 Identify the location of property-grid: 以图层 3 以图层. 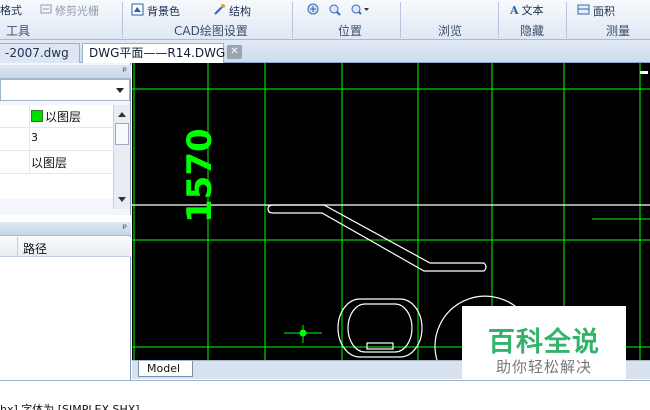
(56, 152).